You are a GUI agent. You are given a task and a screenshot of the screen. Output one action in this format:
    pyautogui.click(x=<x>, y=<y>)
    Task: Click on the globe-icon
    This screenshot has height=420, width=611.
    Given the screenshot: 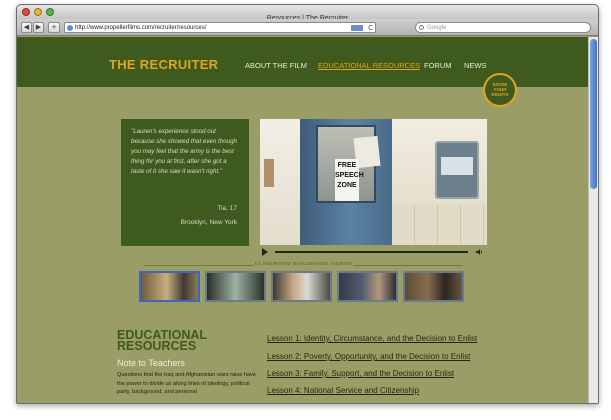 What is the action you would take?
    pyautogui.click(x=70, y=28)
    